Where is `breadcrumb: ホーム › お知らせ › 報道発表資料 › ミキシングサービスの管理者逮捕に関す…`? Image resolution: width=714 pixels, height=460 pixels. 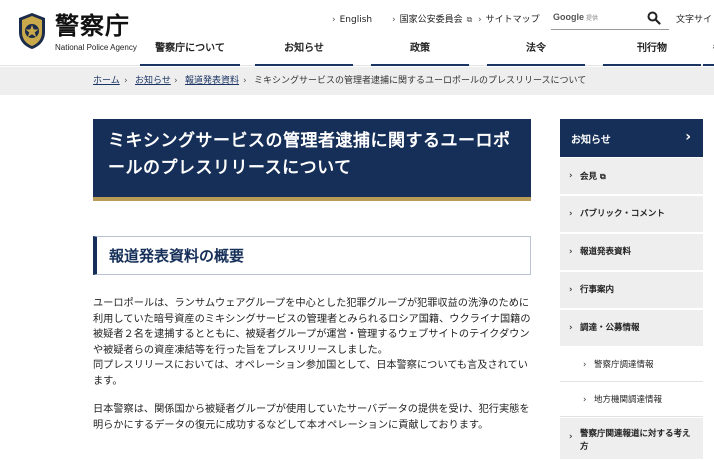 breadcrumb: ホーム › お知らせ › 報道発表資料 › ミキシングサービスの管理者逮捕に関す… is located at coordinates (357, 81).